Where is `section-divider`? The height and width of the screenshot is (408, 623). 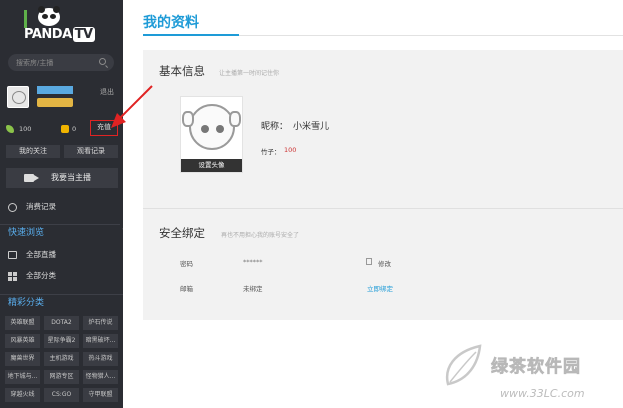 section-divider is located at coordinates (383, 208).